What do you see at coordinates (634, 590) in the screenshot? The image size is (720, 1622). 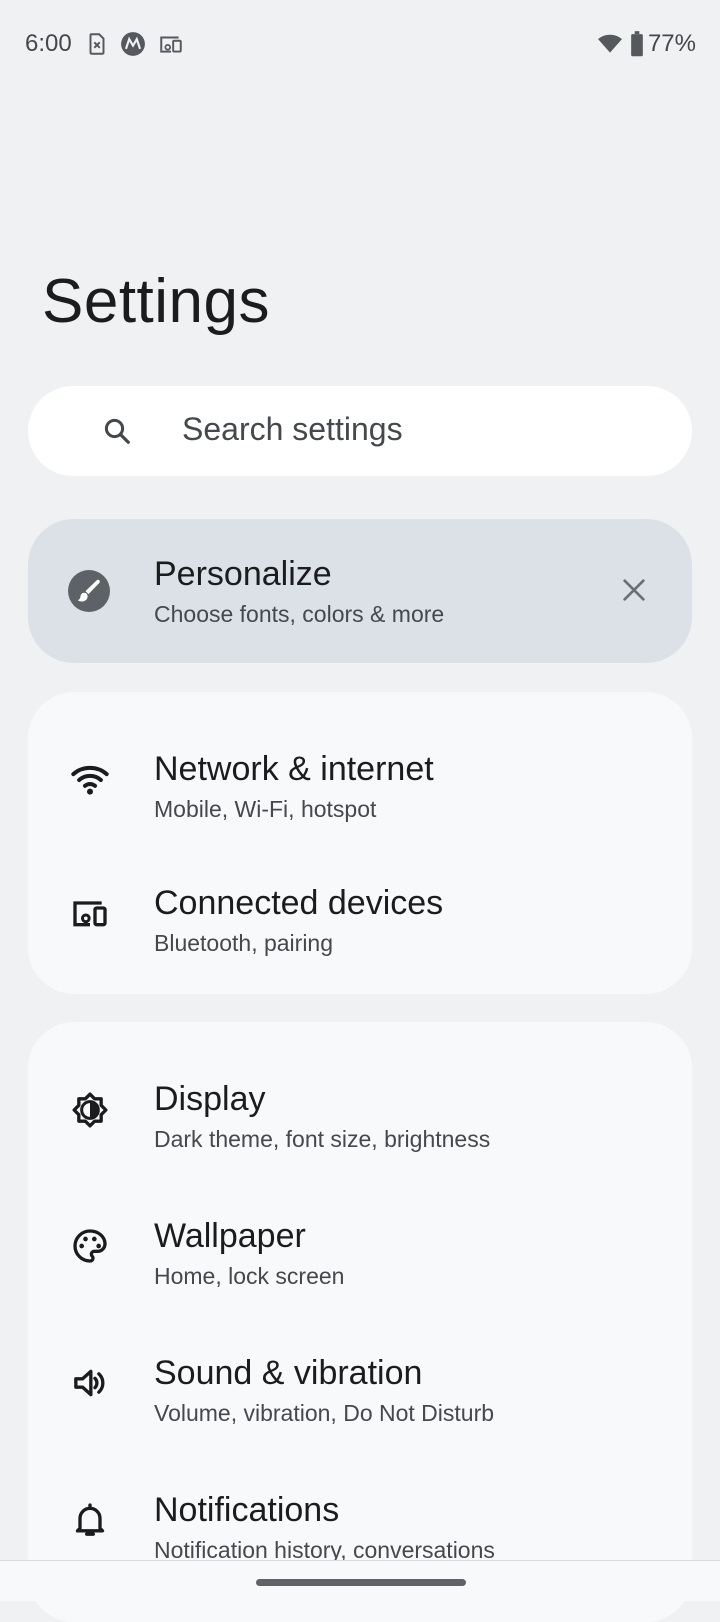 I see `close-icon` at bounding box center [634, 590].